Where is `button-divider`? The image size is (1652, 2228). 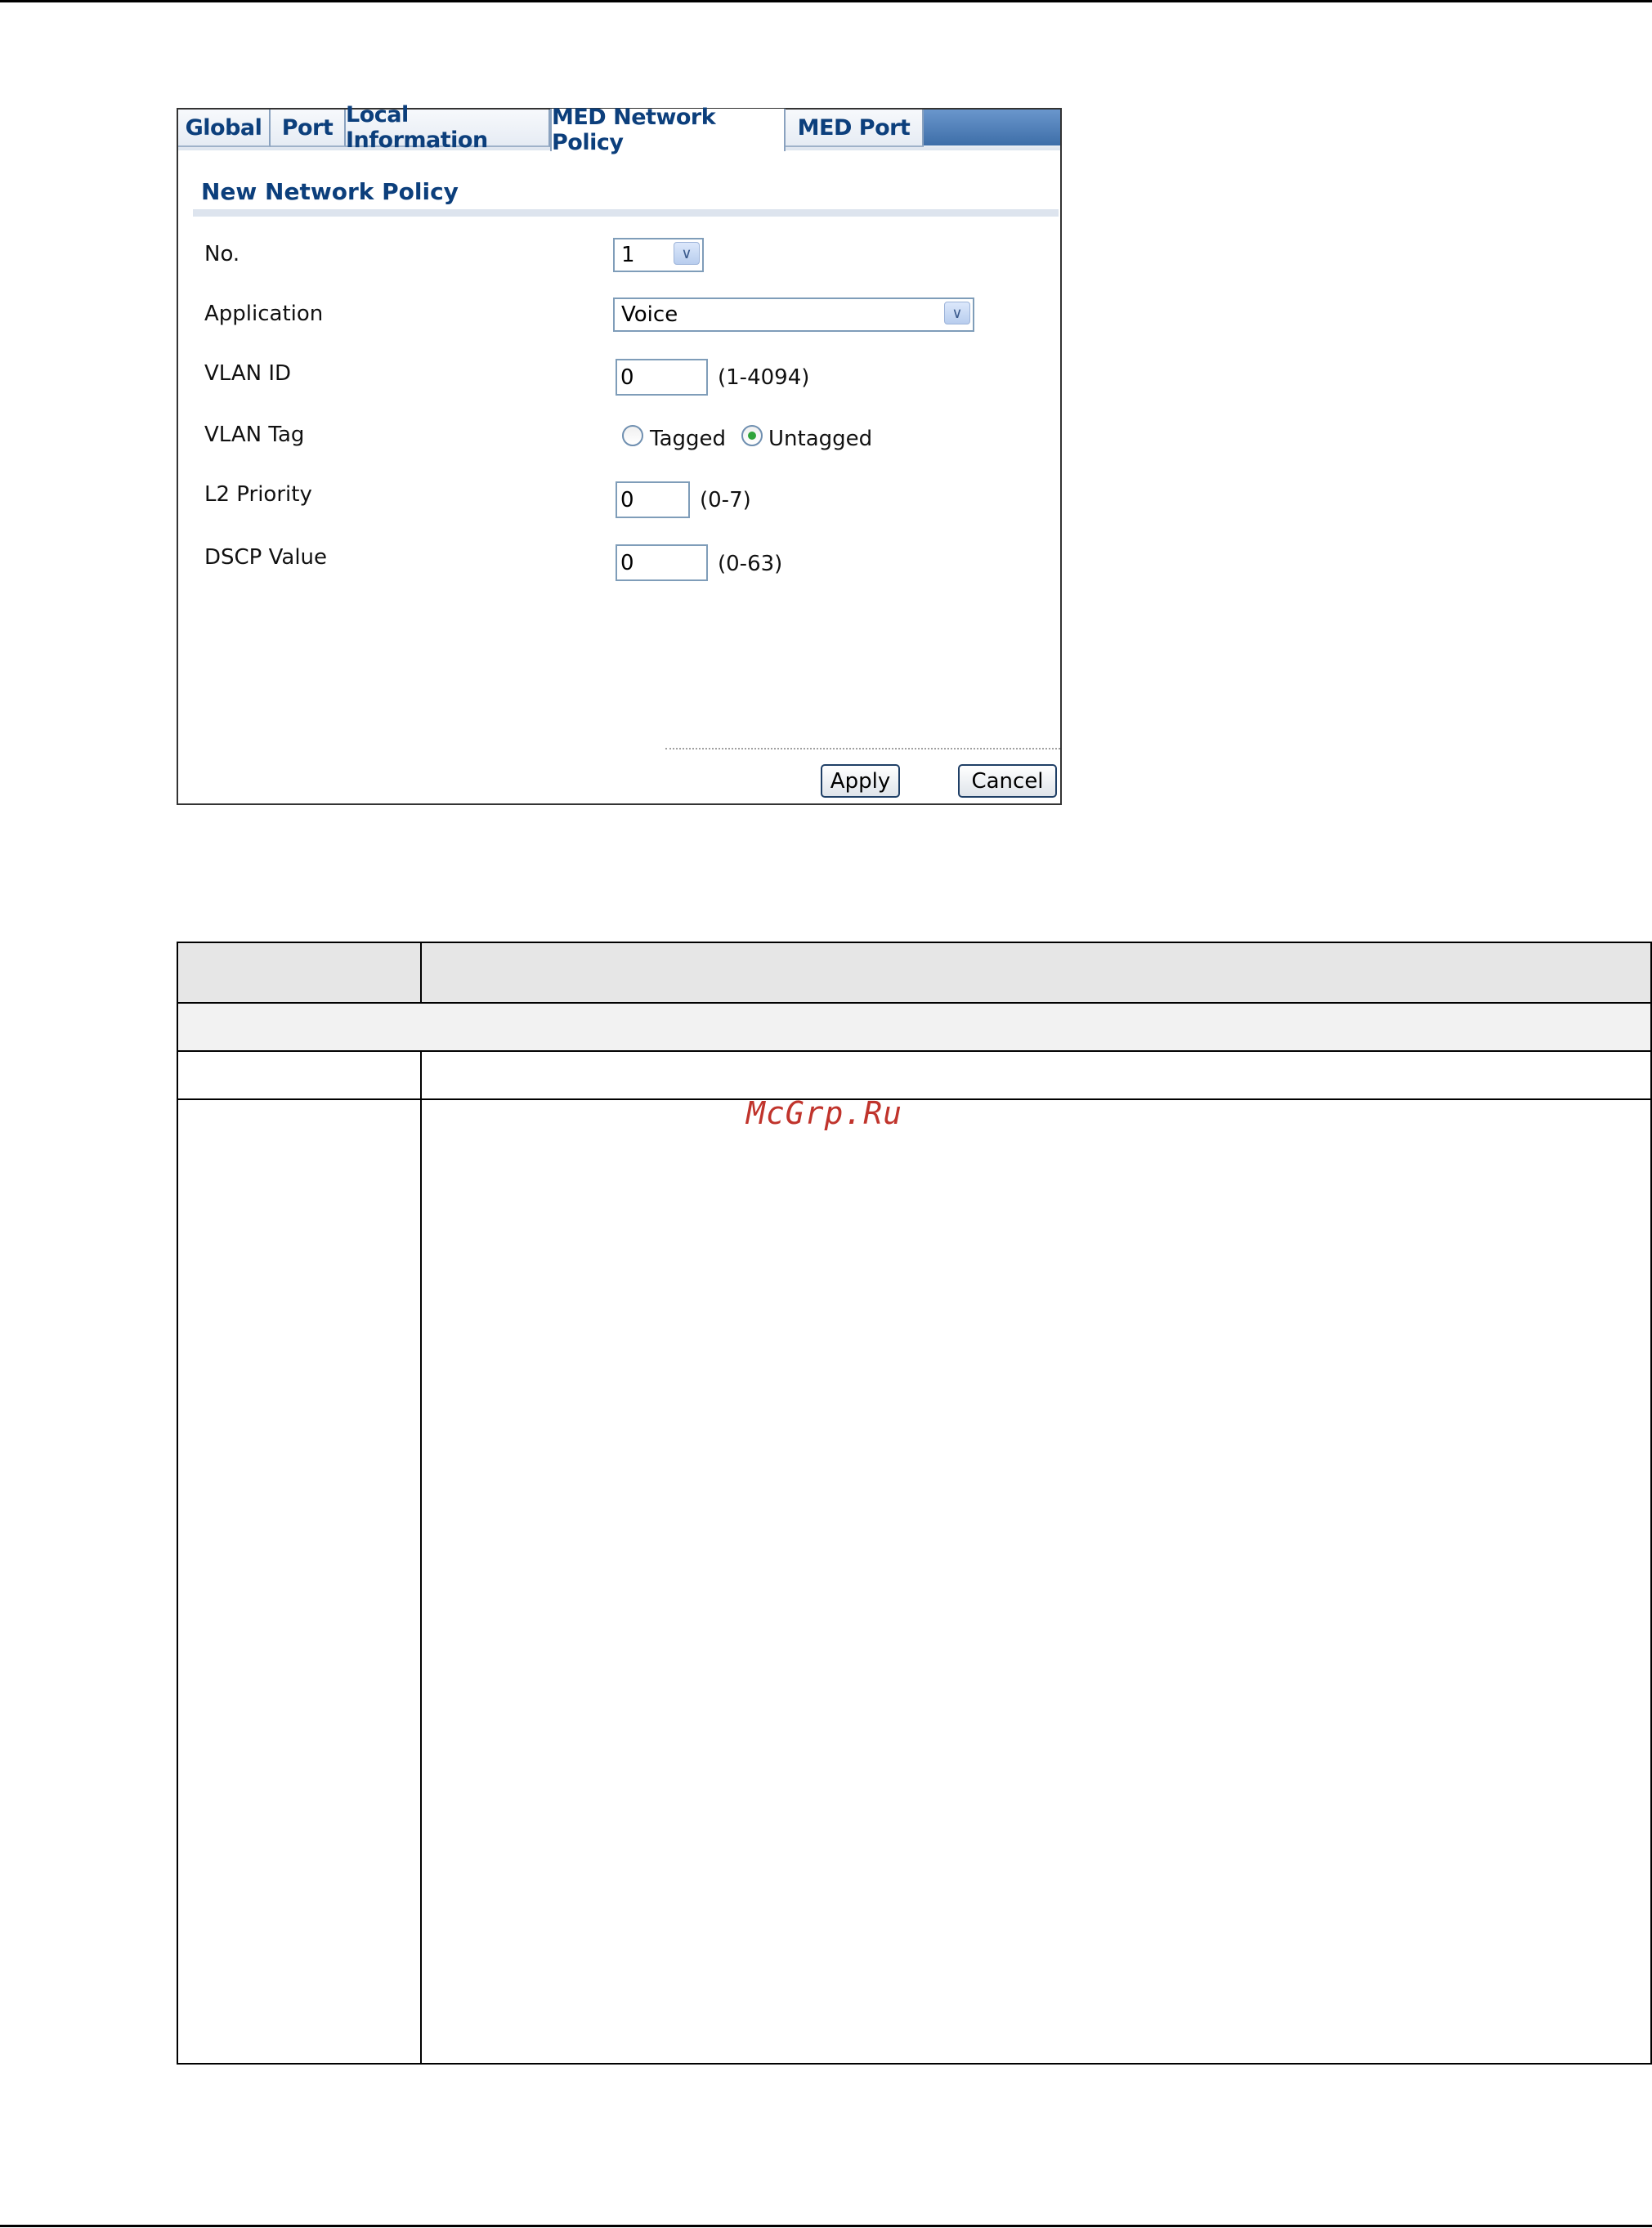 button-divider is located at coordinates (862, 748).